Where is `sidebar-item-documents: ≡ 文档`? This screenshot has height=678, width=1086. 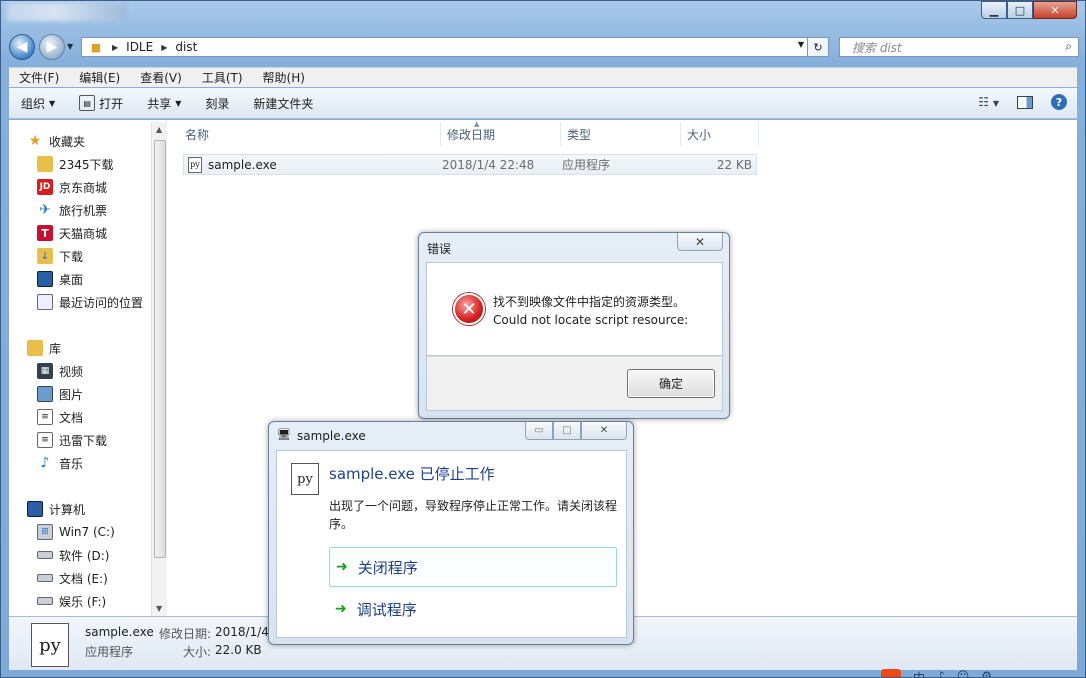 sidebar-item-documents: ≡ 文档 is located at coordinates (60, 417).